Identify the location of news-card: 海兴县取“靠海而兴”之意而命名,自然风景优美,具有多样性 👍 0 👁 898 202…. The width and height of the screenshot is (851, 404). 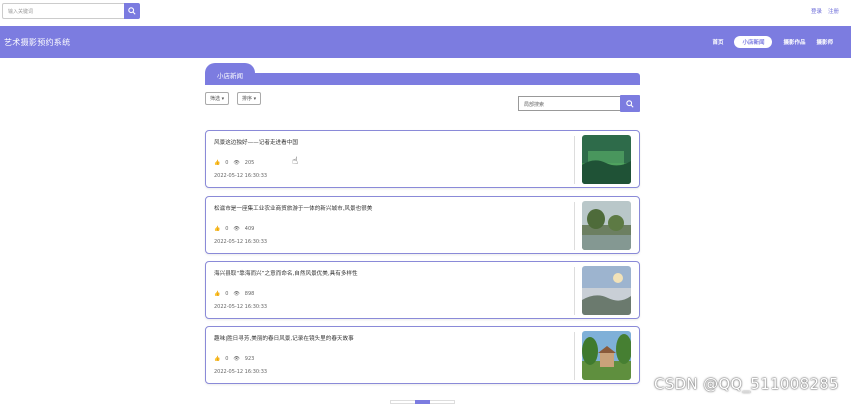
(422, 290).